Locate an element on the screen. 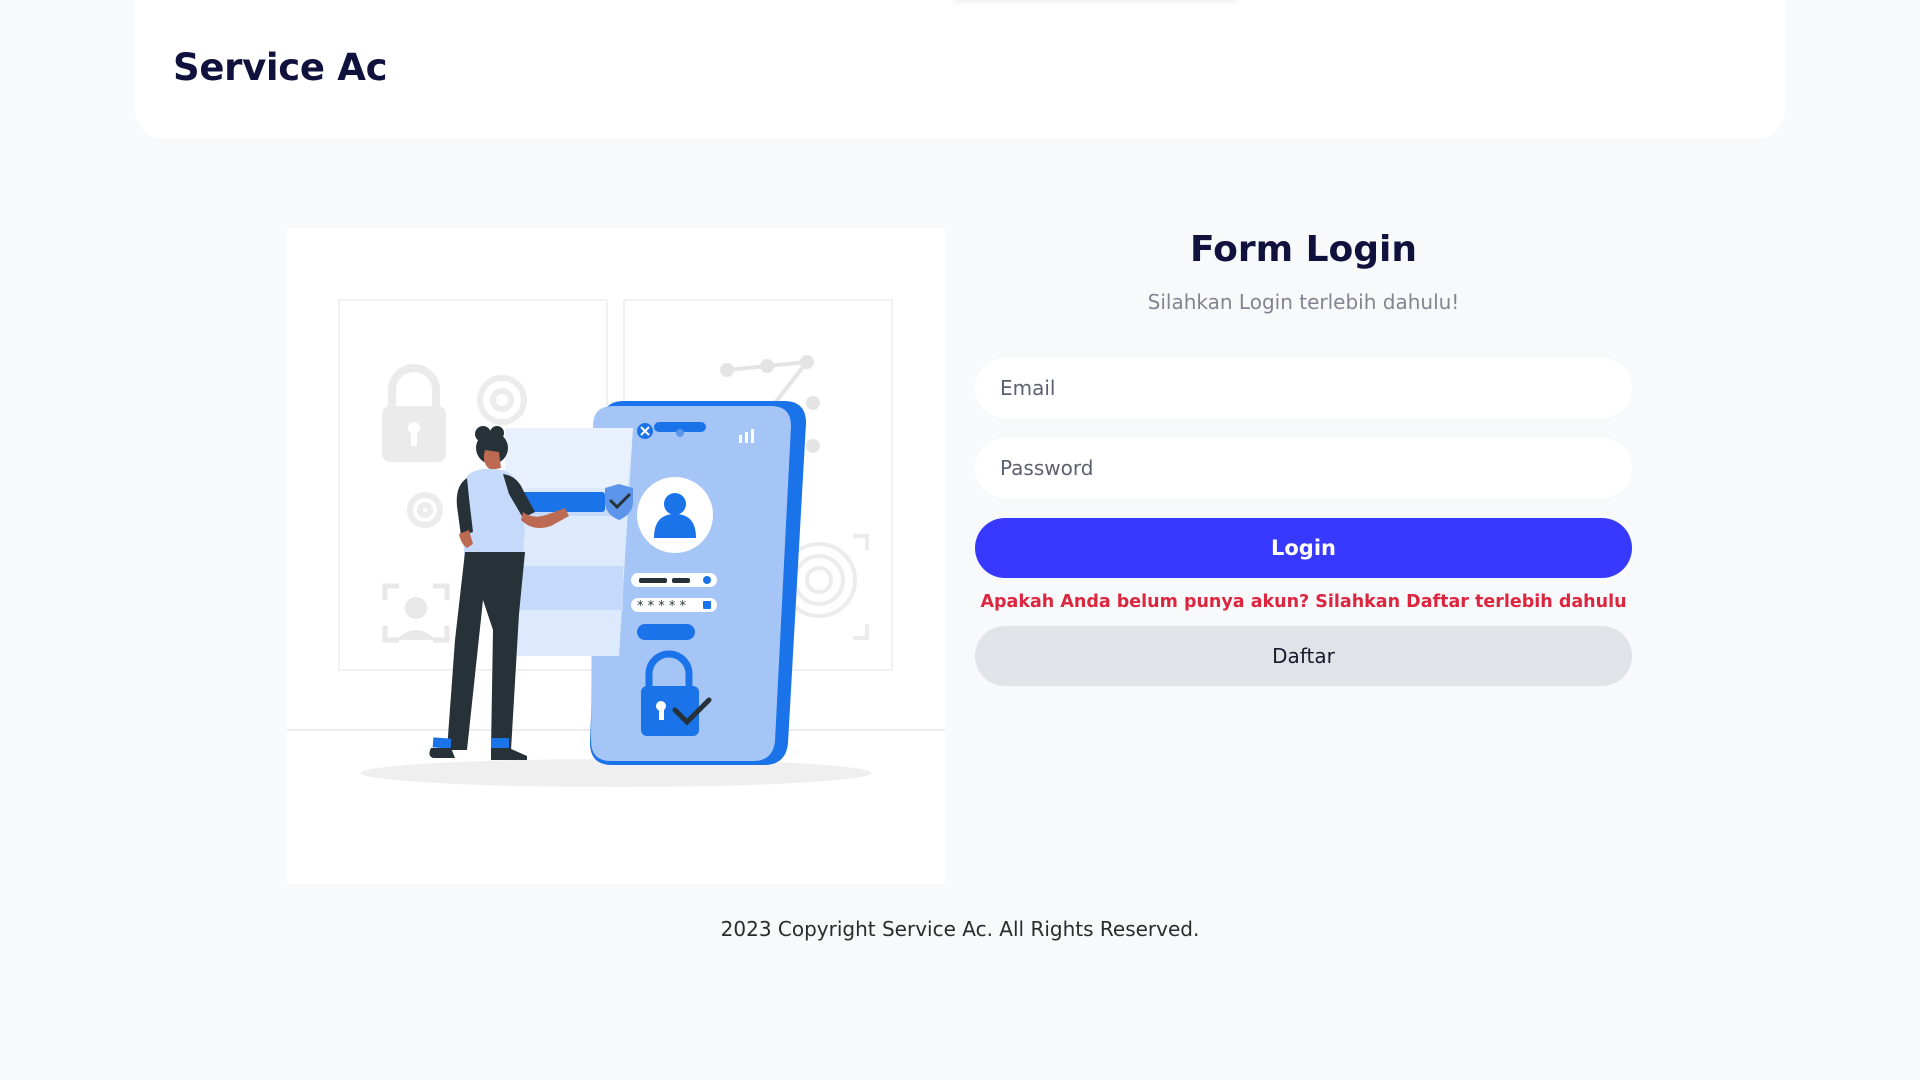 The width and height of the screenshot is (1920, 1080). form-subtitle: Silahkan Login terlebih dahulu! is located at coordinates (1303, 302).